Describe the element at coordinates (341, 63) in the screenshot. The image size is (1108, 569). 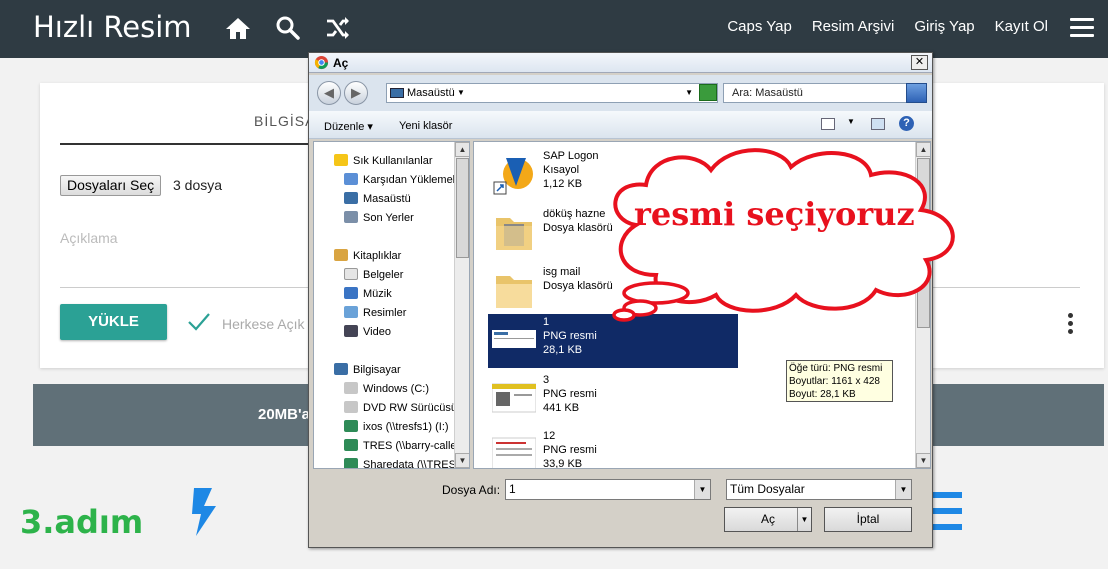
I see `dialog-title: Aç` at that location.